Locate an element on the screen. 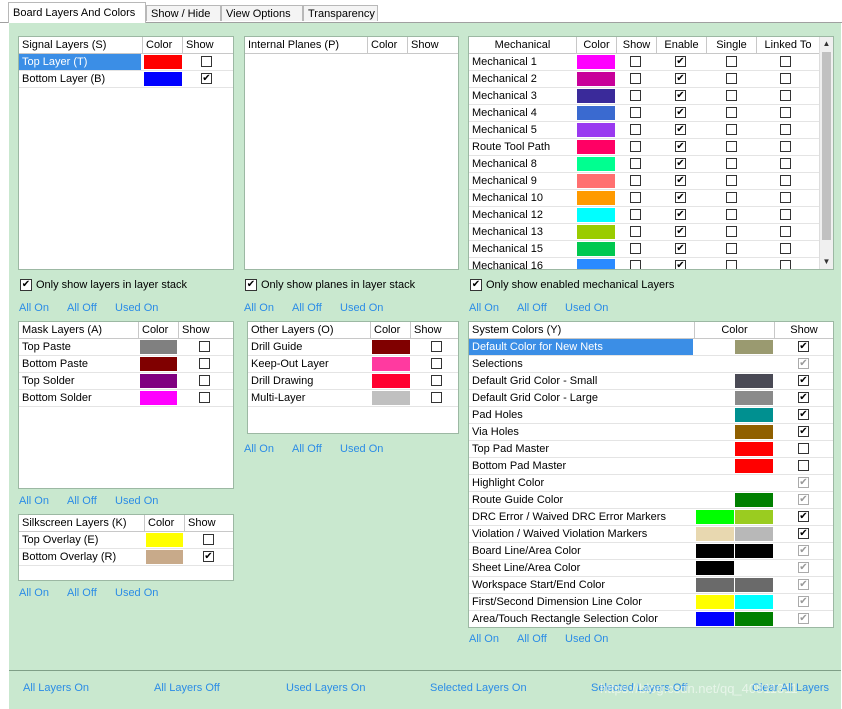 This screenshot has height=709, width=842. selected-layers-on-link: Selected Layers On is located at coordinates (478, 688).